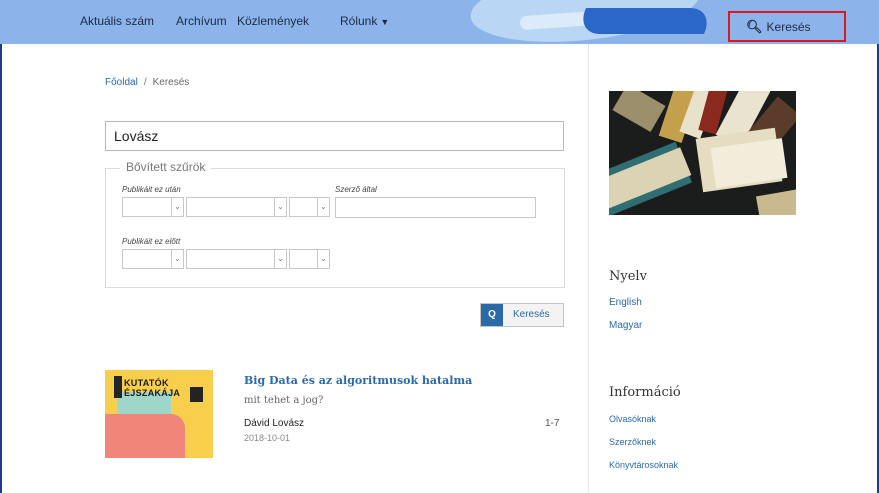 The width and height of the screenshot is (879, 493). Describe the element at coordinates (1, 246) in the screenshot. I see `frame-border-left` at that location.